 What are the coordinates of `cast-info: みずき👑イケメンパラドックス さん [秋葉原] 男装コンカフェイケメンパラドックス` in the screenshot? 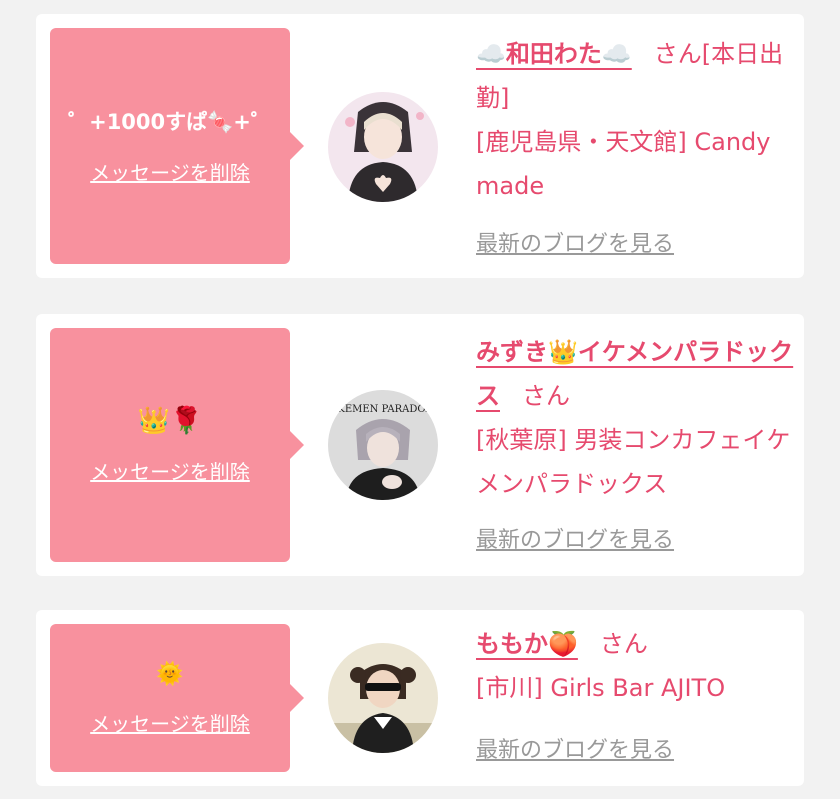 It's located at (636, 418).